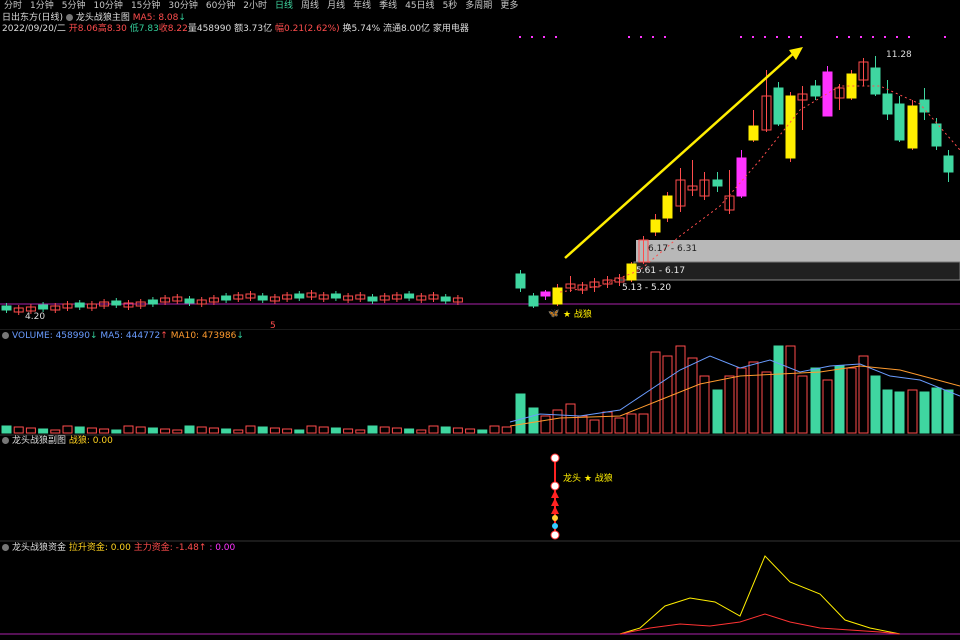 The width and height of the screenshot is (960, 640). I want to click on zhanlang-label: ★ 战狼, so click(577, 315).